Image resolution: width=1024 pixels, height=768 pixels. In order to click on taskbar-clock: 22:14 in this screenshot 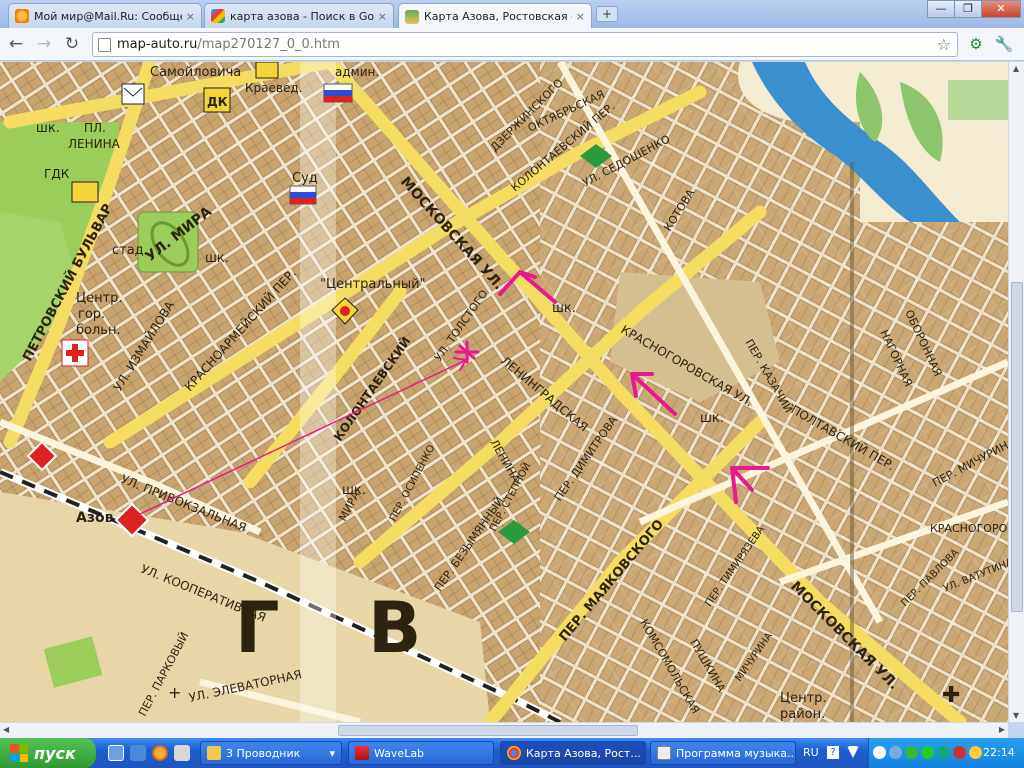, I will do `click(999, 752)`.